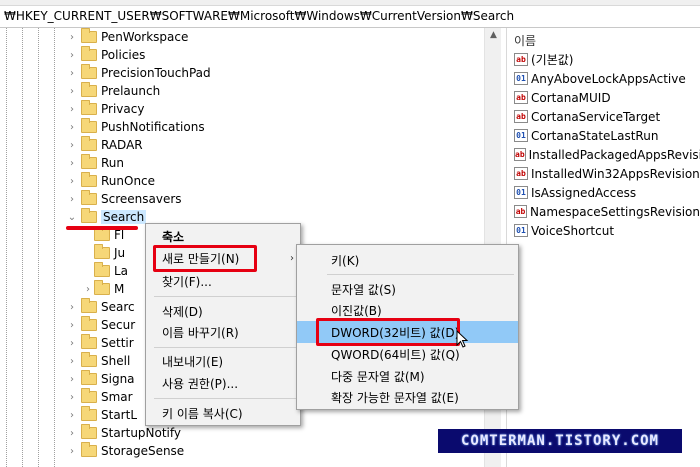 The image size is (700, 467). I want to click on value-row: 01 VoiceShortcut, so click(604, 230).